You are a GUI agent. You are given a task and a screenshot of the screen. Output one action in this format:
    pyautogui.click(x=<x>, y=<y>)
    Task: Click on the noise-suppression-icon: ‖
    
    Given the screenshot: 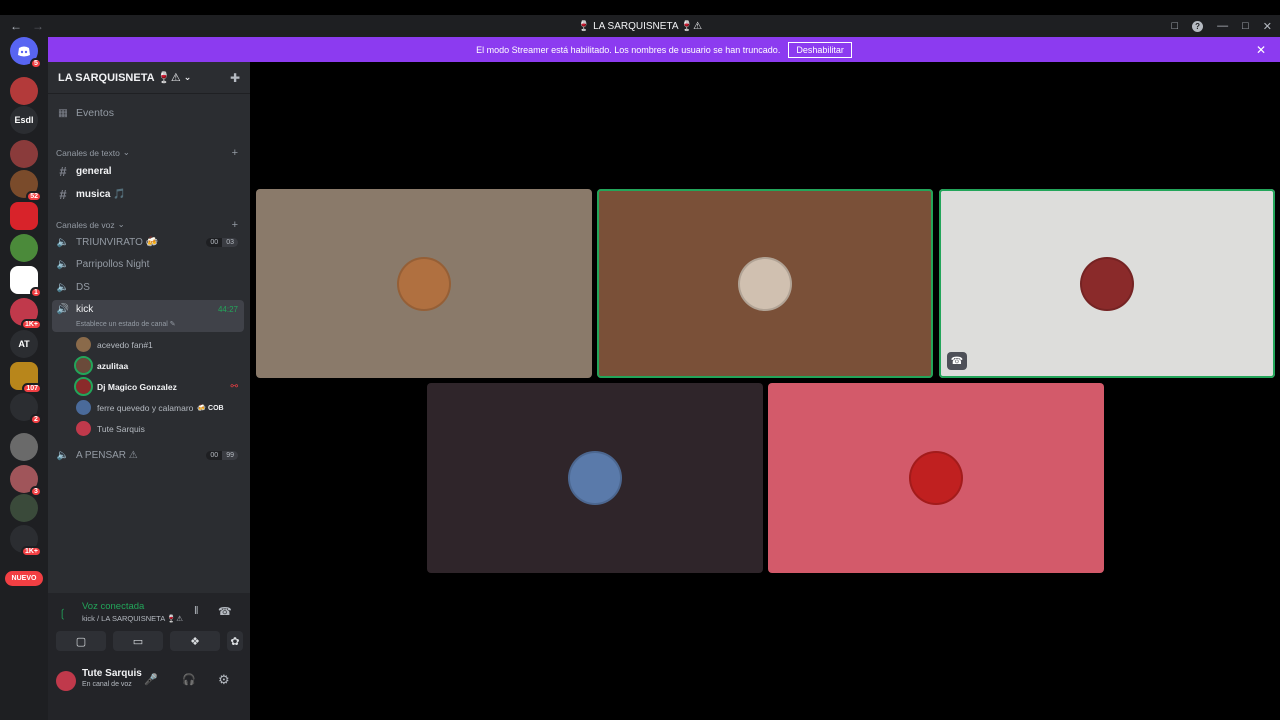 What is the action you would take?
    pyautogui.click(x=196, y=611)
    